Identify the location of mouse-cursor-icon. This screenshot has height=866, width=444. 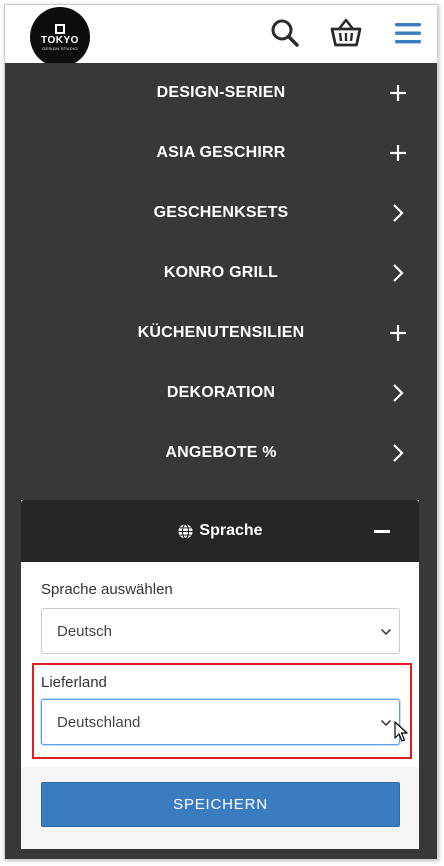
(401, 731).